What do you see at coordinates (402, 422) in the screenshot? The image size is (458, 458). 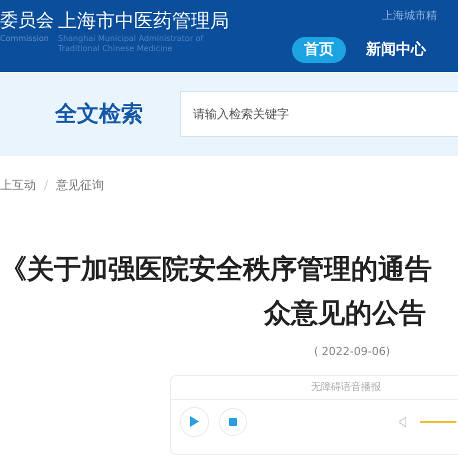 I see `volume-icon` at bounding box center [402, 422].